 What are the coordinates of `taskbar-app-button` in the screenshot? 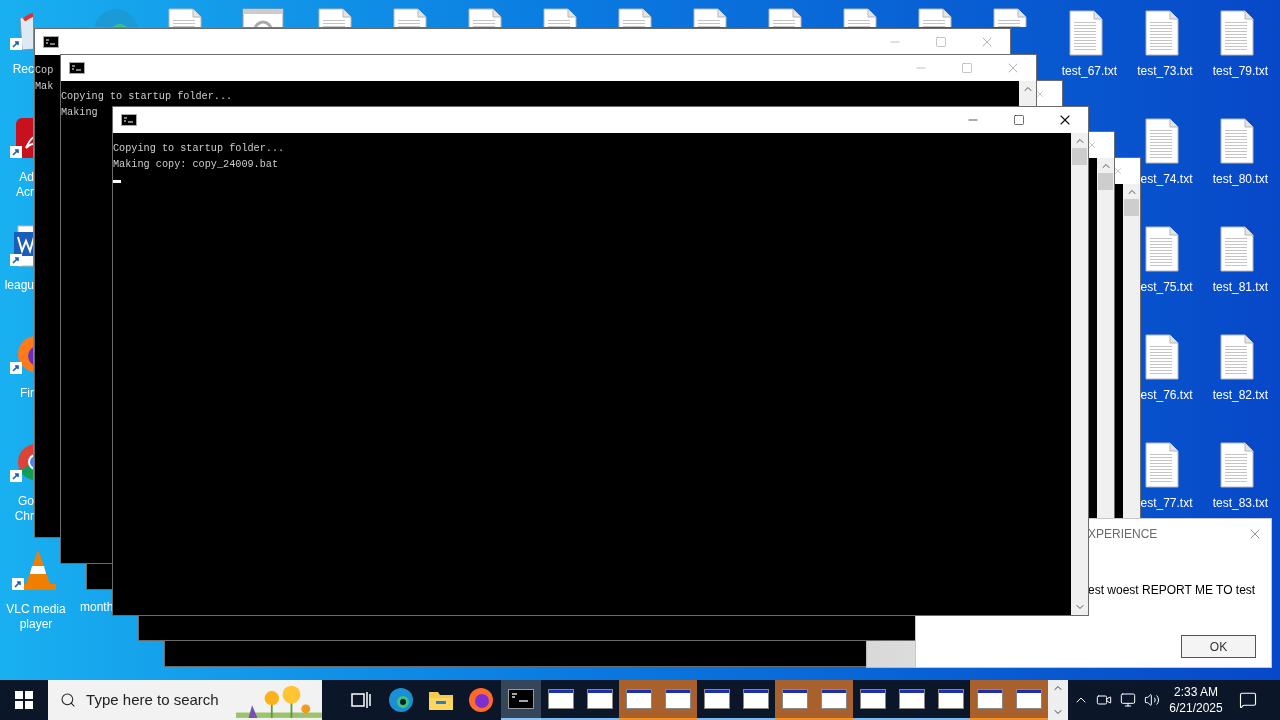 It's located at (521, 700).